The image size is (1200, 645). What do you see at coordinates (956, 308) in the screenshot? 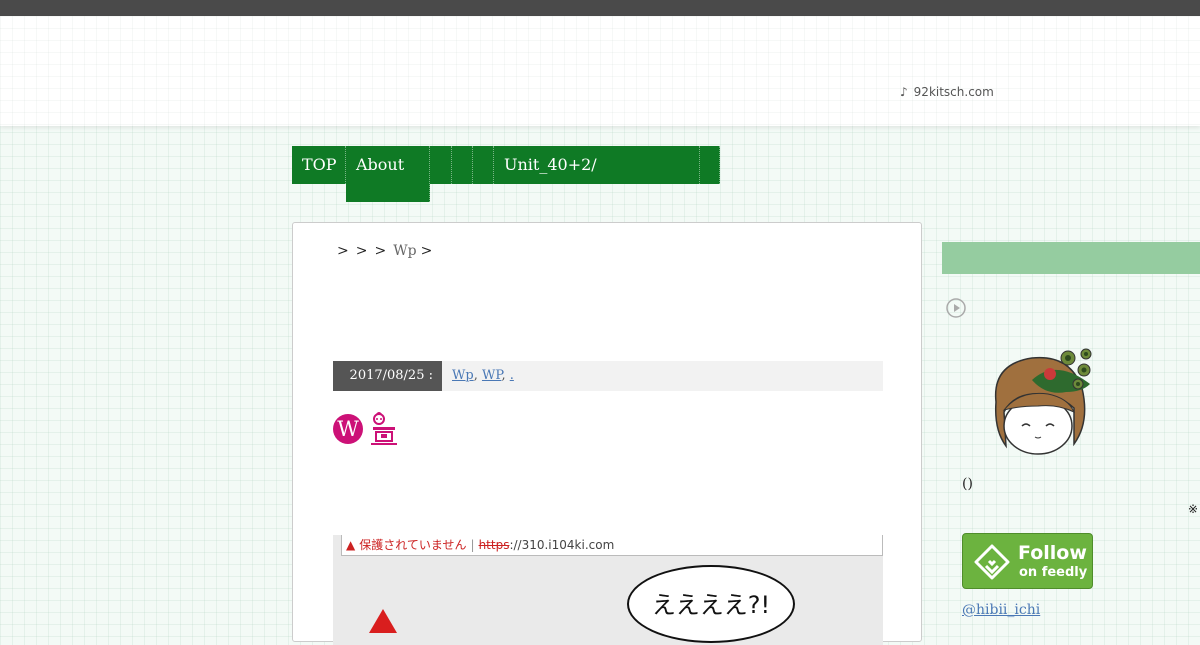
I see `play-circle-icon` at bounding box center [956, 308].